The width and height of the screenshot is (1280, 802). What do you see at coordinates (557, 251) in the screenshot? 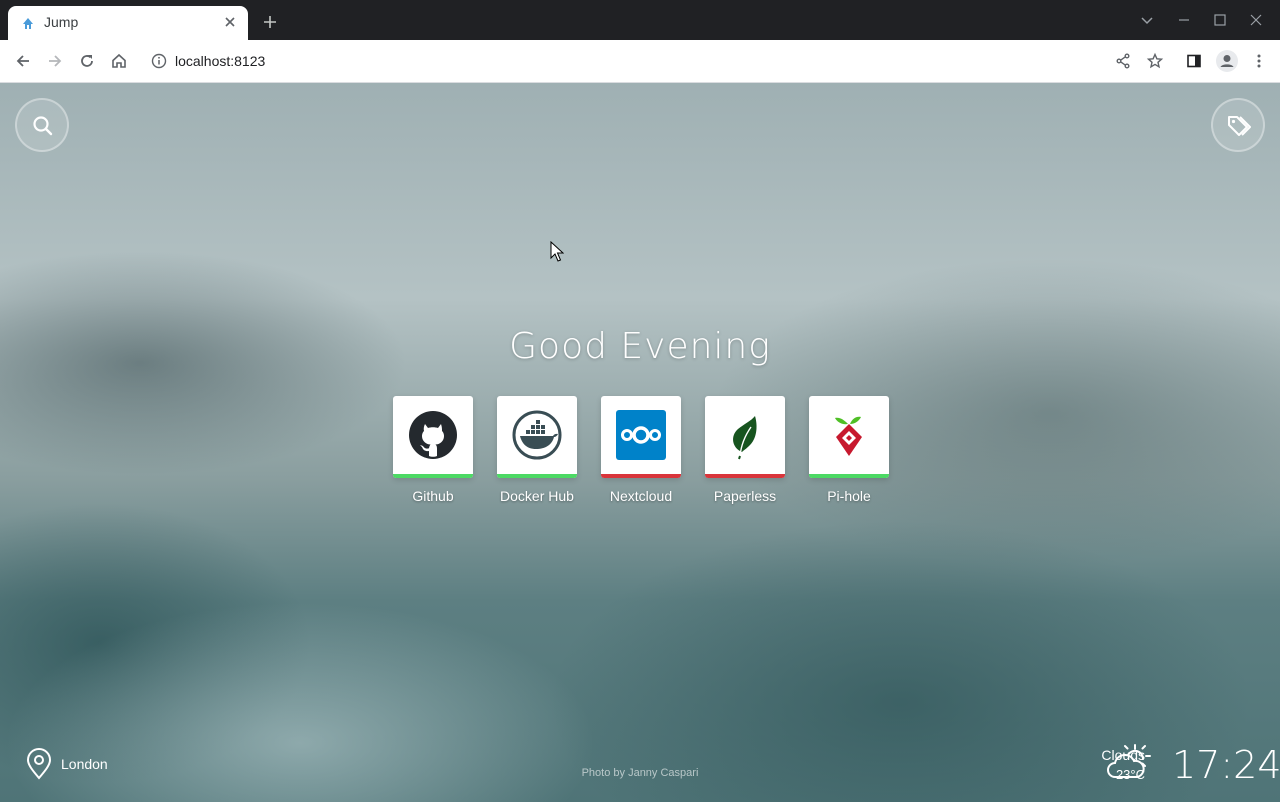
I see `mouse-cursor-icon` at bounding box center [557, 251].